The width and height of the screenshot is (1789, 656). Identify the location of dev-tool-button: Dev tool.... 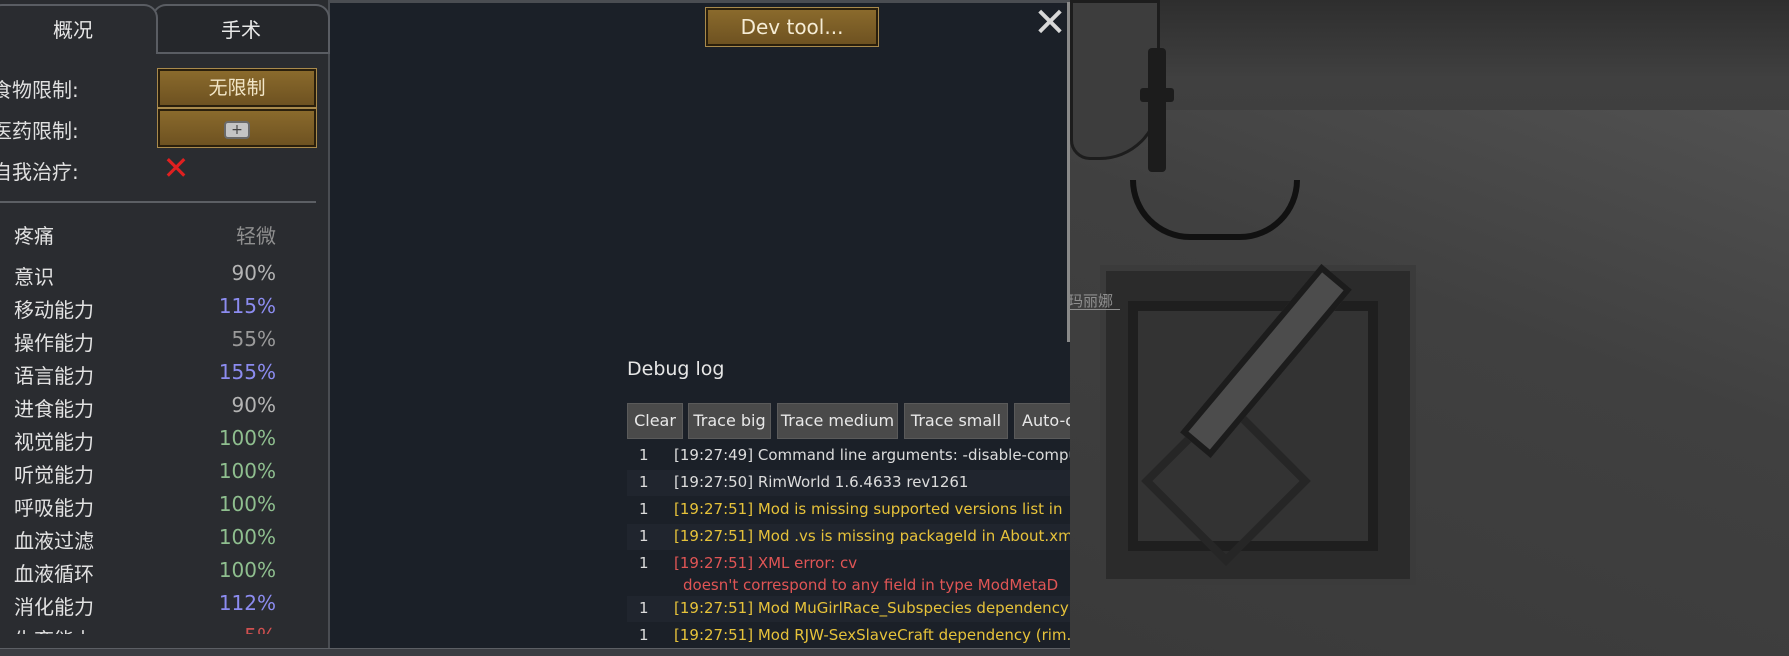
(792, 27).